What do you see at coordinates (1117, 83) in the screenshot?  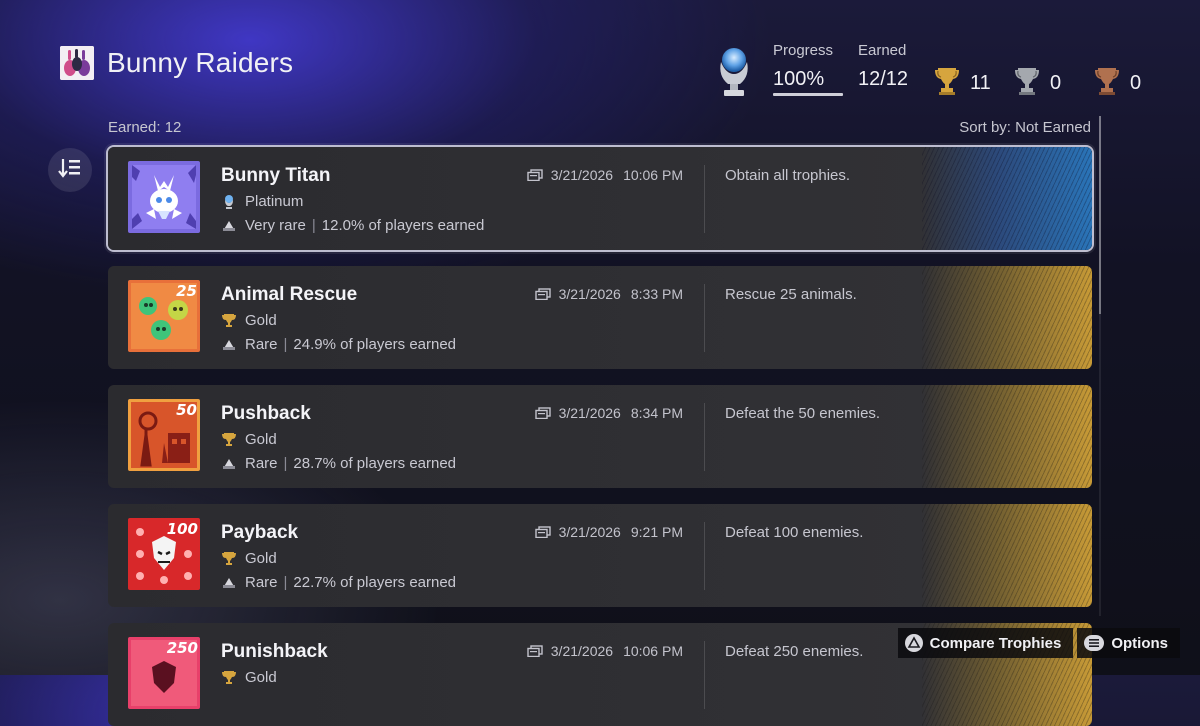 I see `bronze-count: 0` at bounding box center [1117, 83].